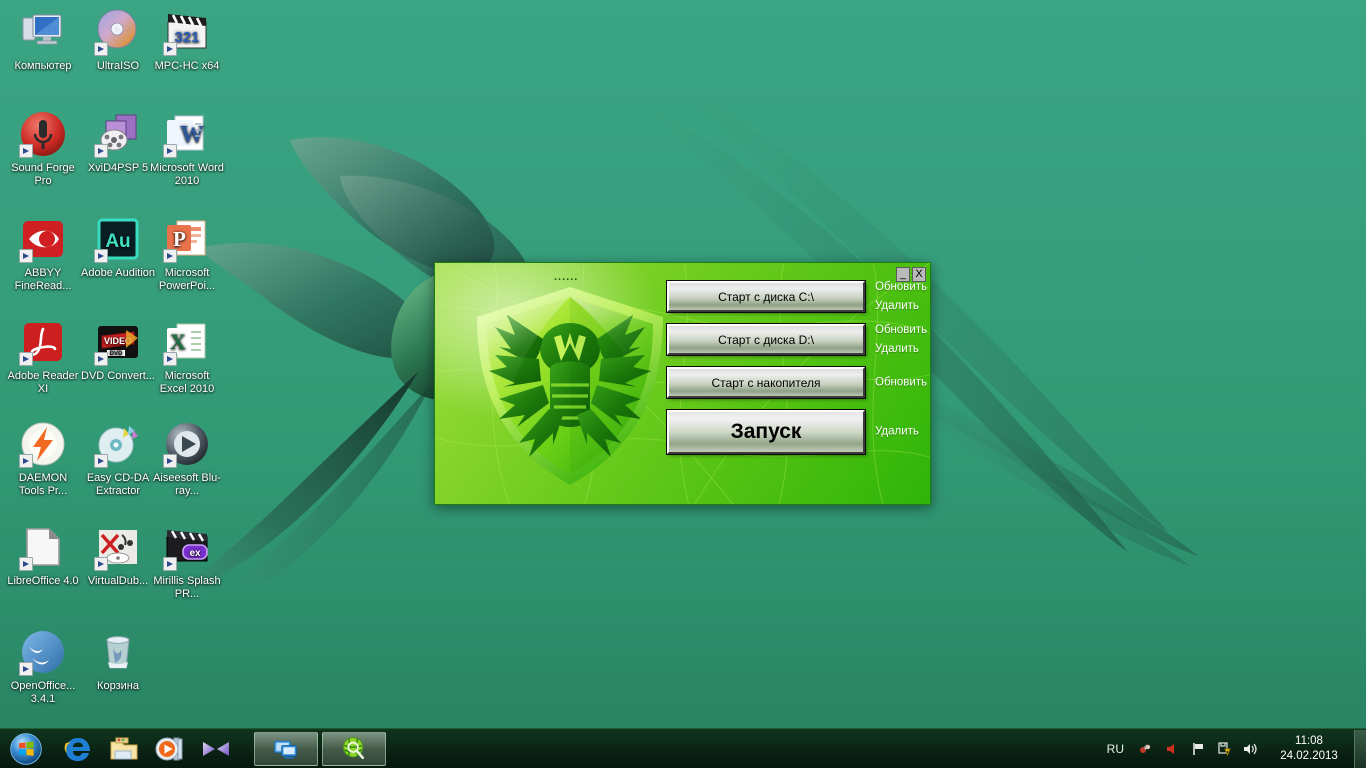 The width and height of the screenshot is (1366, 768). I want to click on clock-area: 11:08 24.02.2013, so click(1309, 749).